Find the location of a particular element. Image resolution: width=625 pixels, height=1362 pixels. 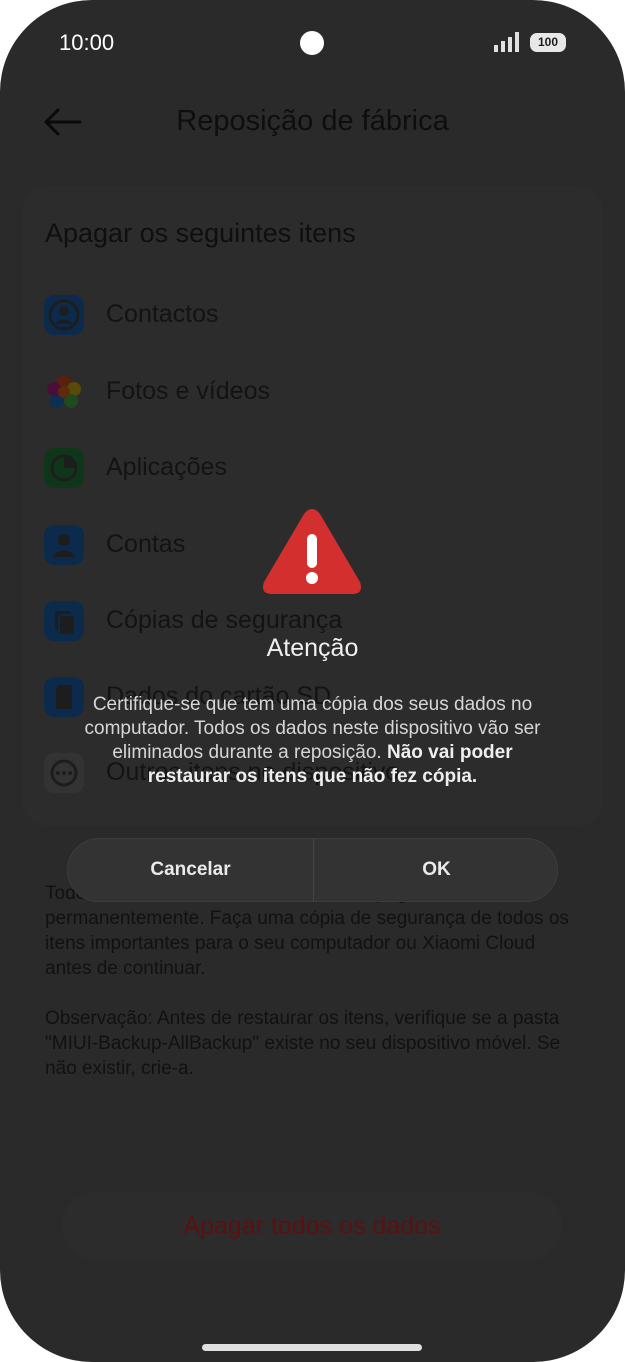

item-label: Aplicações is located at coordinates (166, 467).